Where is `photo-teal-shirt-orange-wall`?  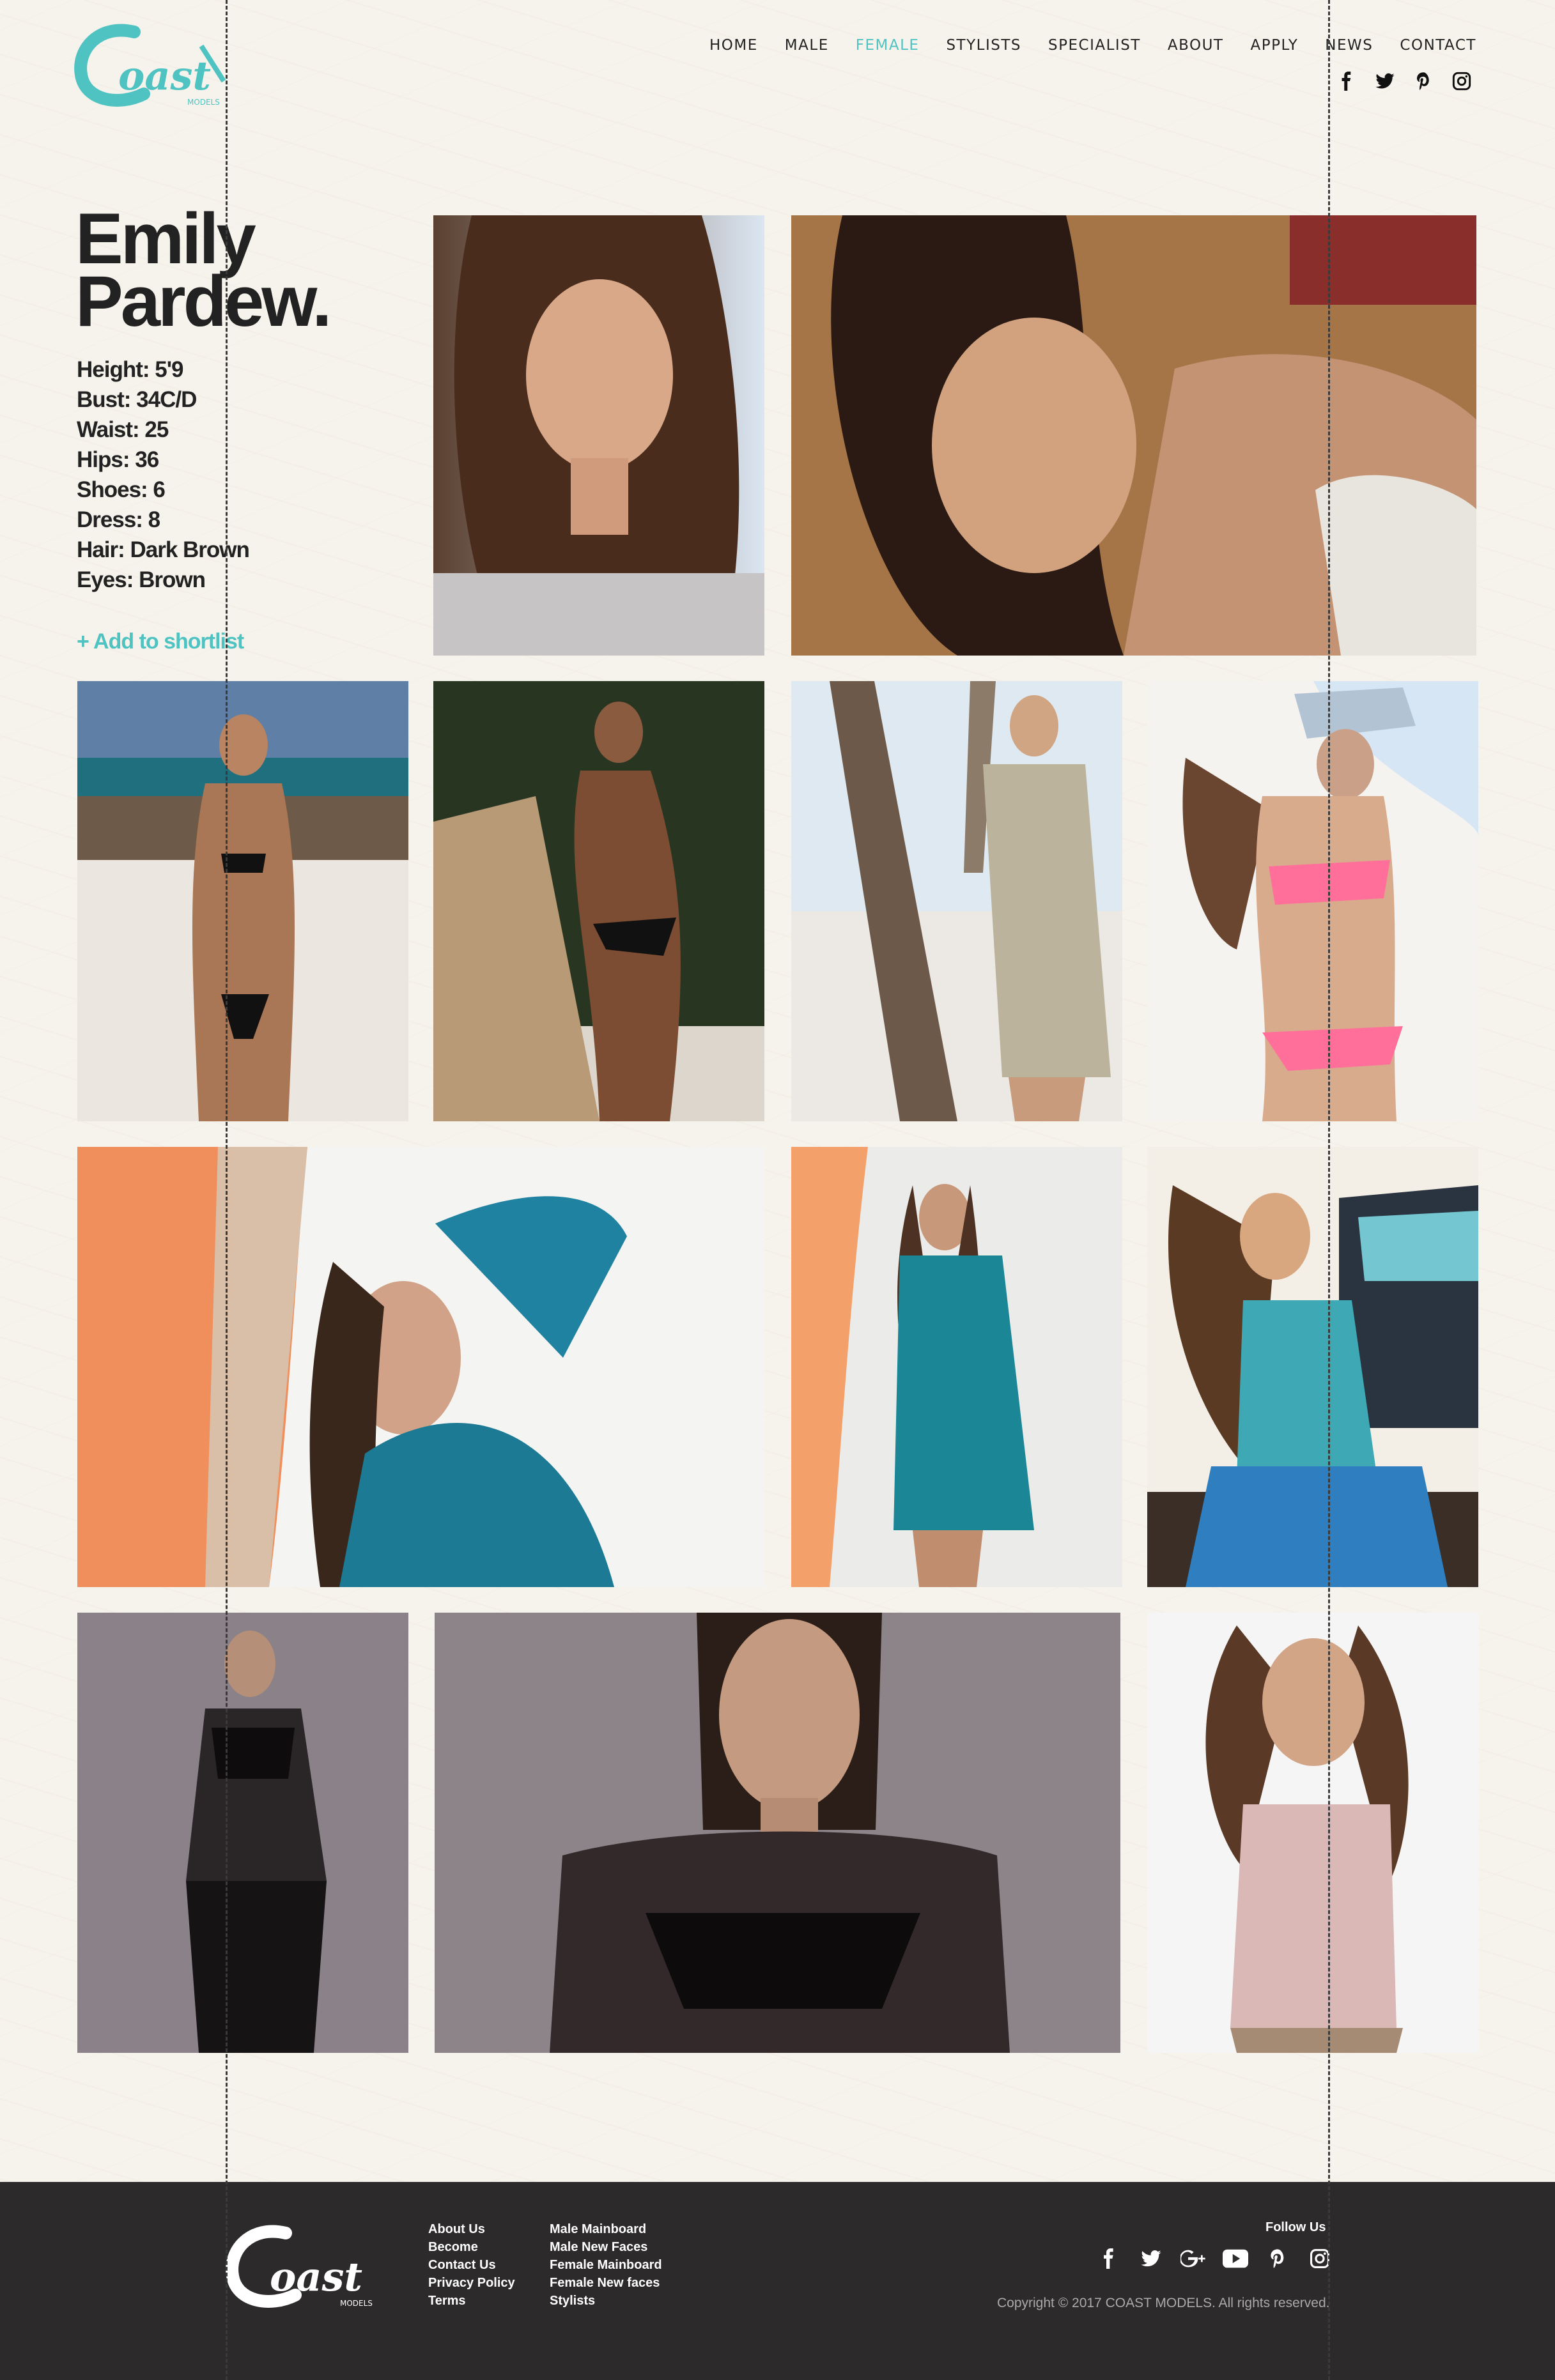
photo-teal-shirt-orange-wall is located at coordinates (421, 1367).